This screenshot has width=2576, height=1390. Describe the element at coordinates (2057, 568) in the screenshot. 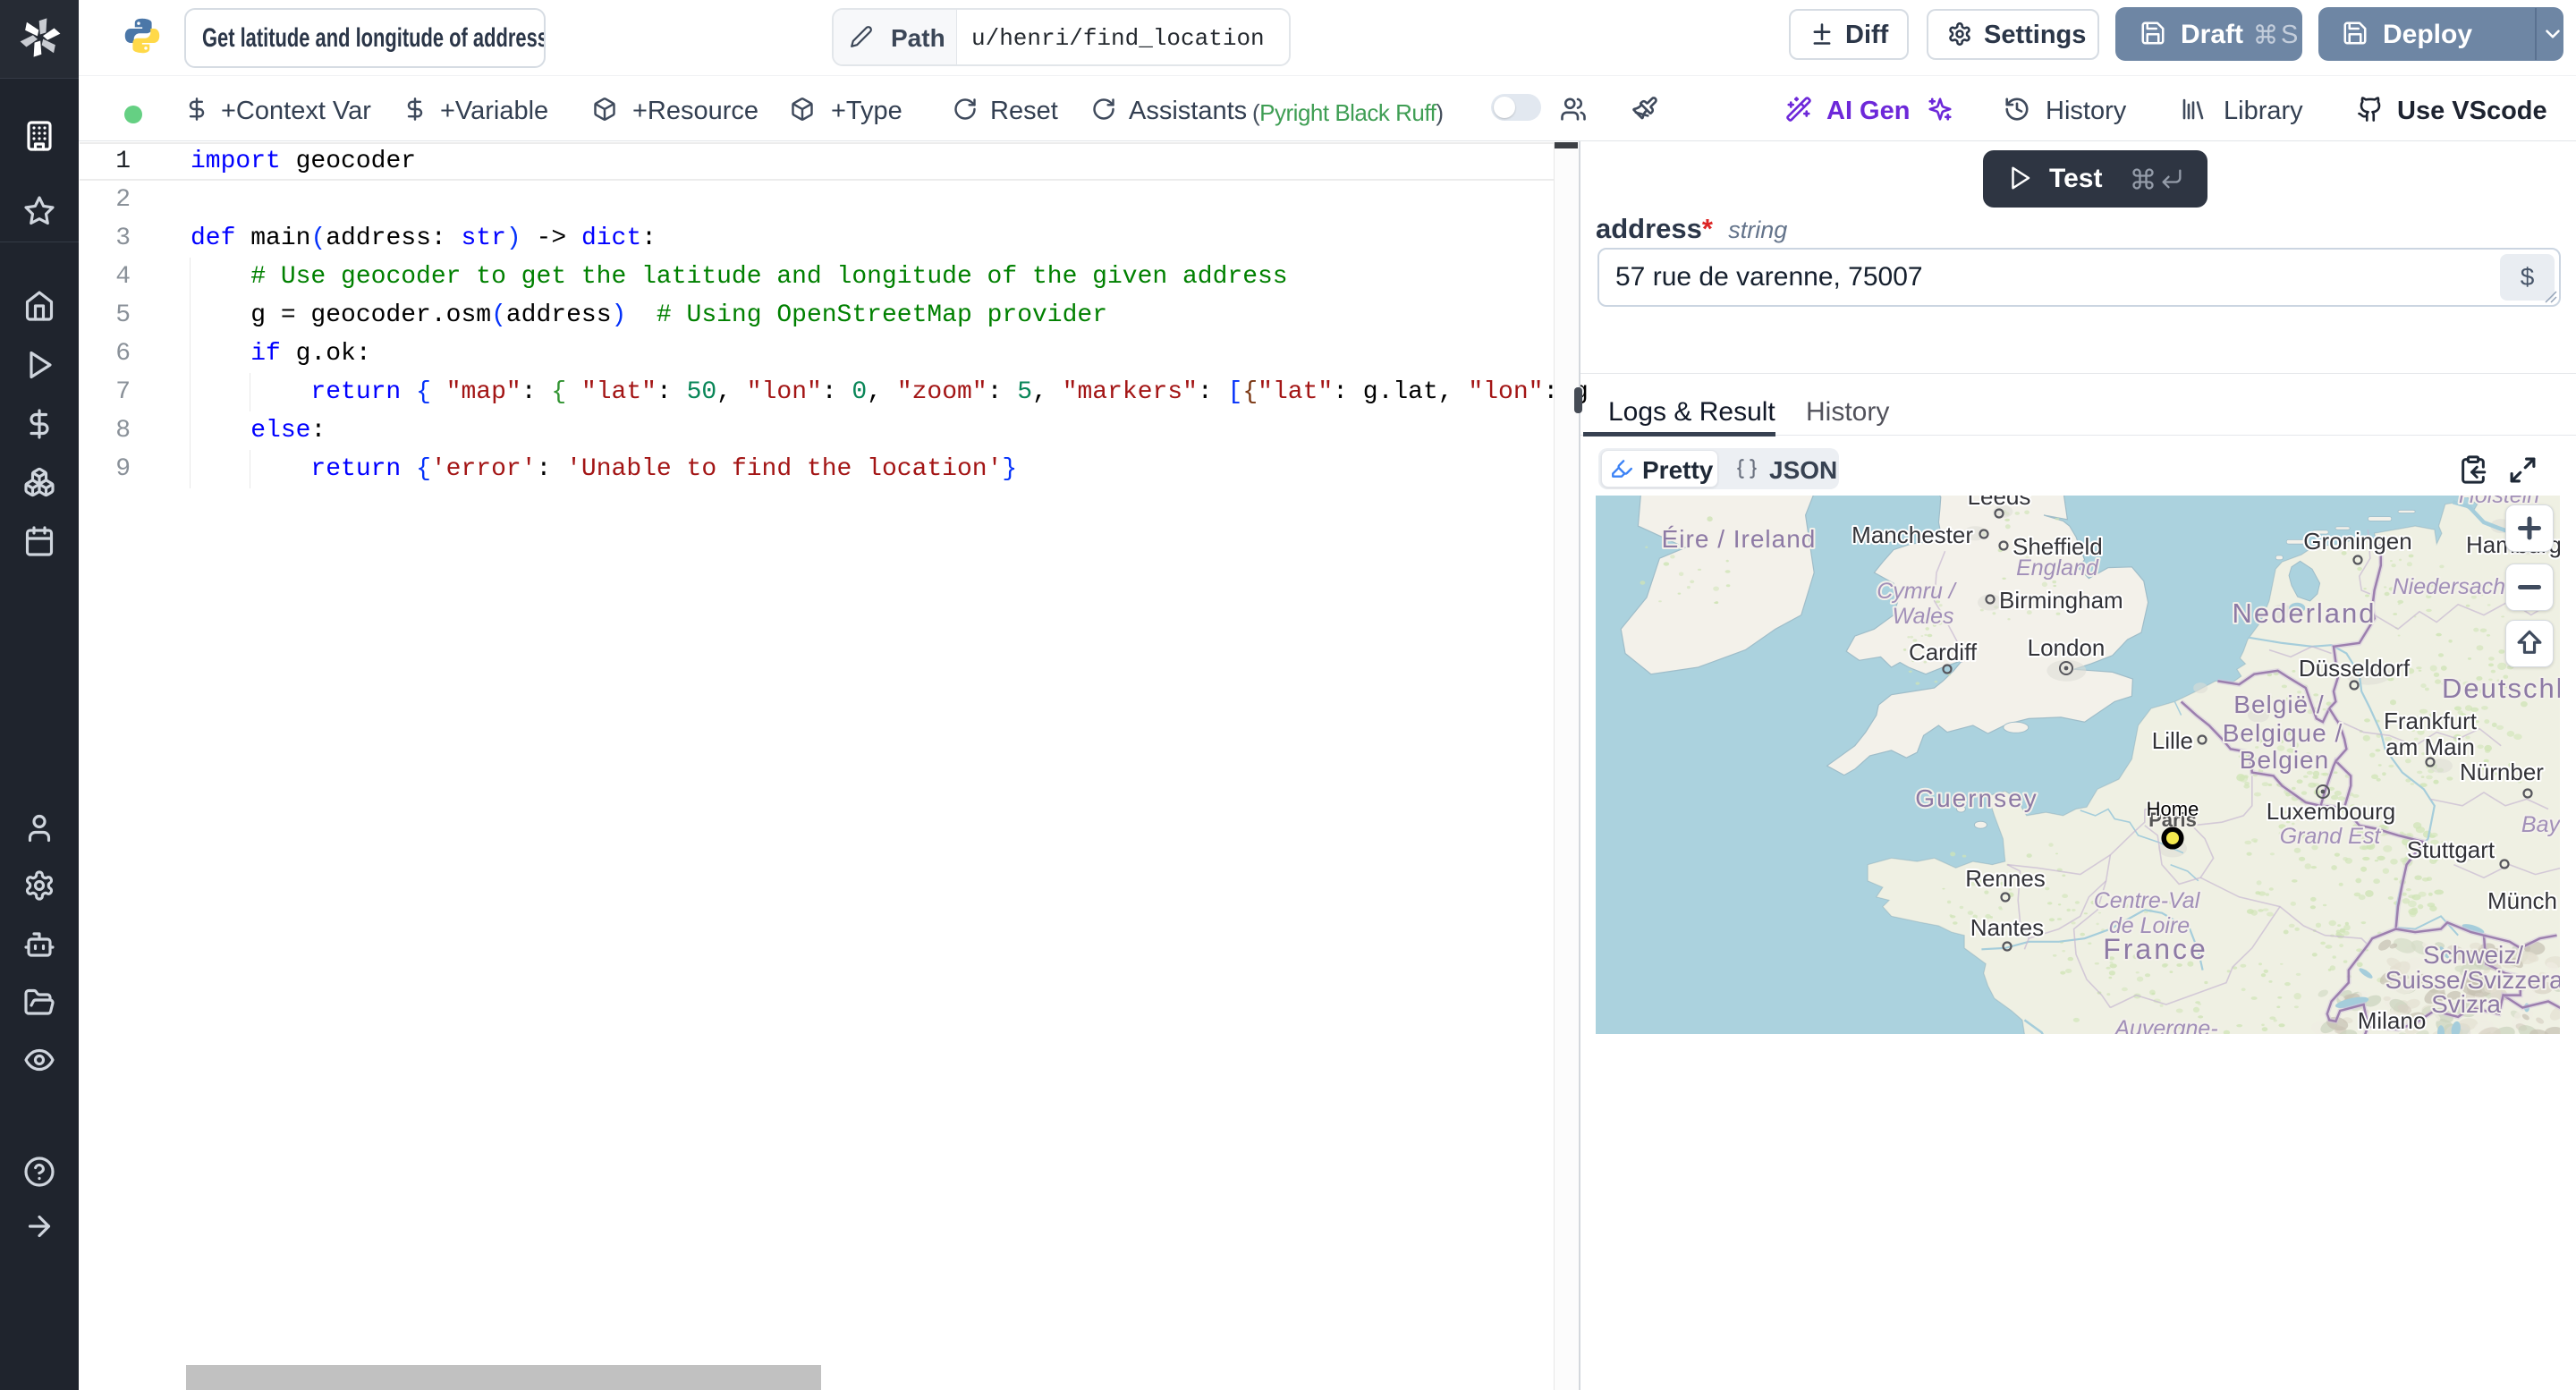

I see `svg-text: England` at that location.